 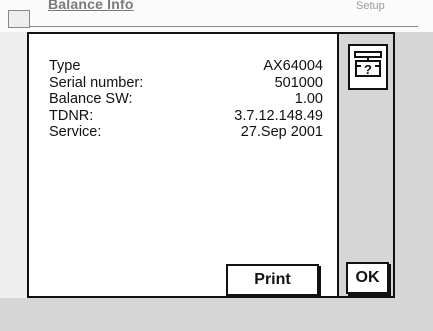 I want to click on info-value: 3.7.12.148.49, so click(x=278, y=115).